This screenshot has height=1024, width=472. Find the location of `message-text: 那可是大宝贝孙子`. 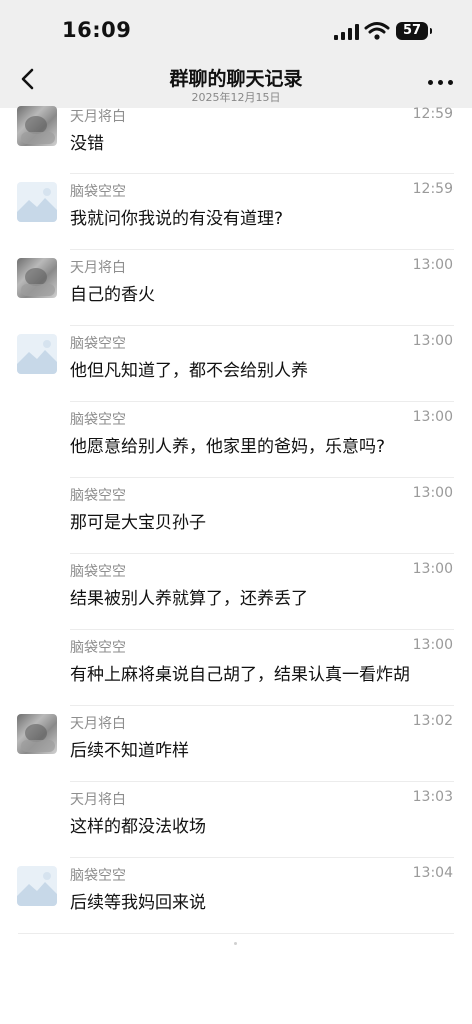

message-text: 那可是大宝贝孙子 is located at coordinates (138, 523).